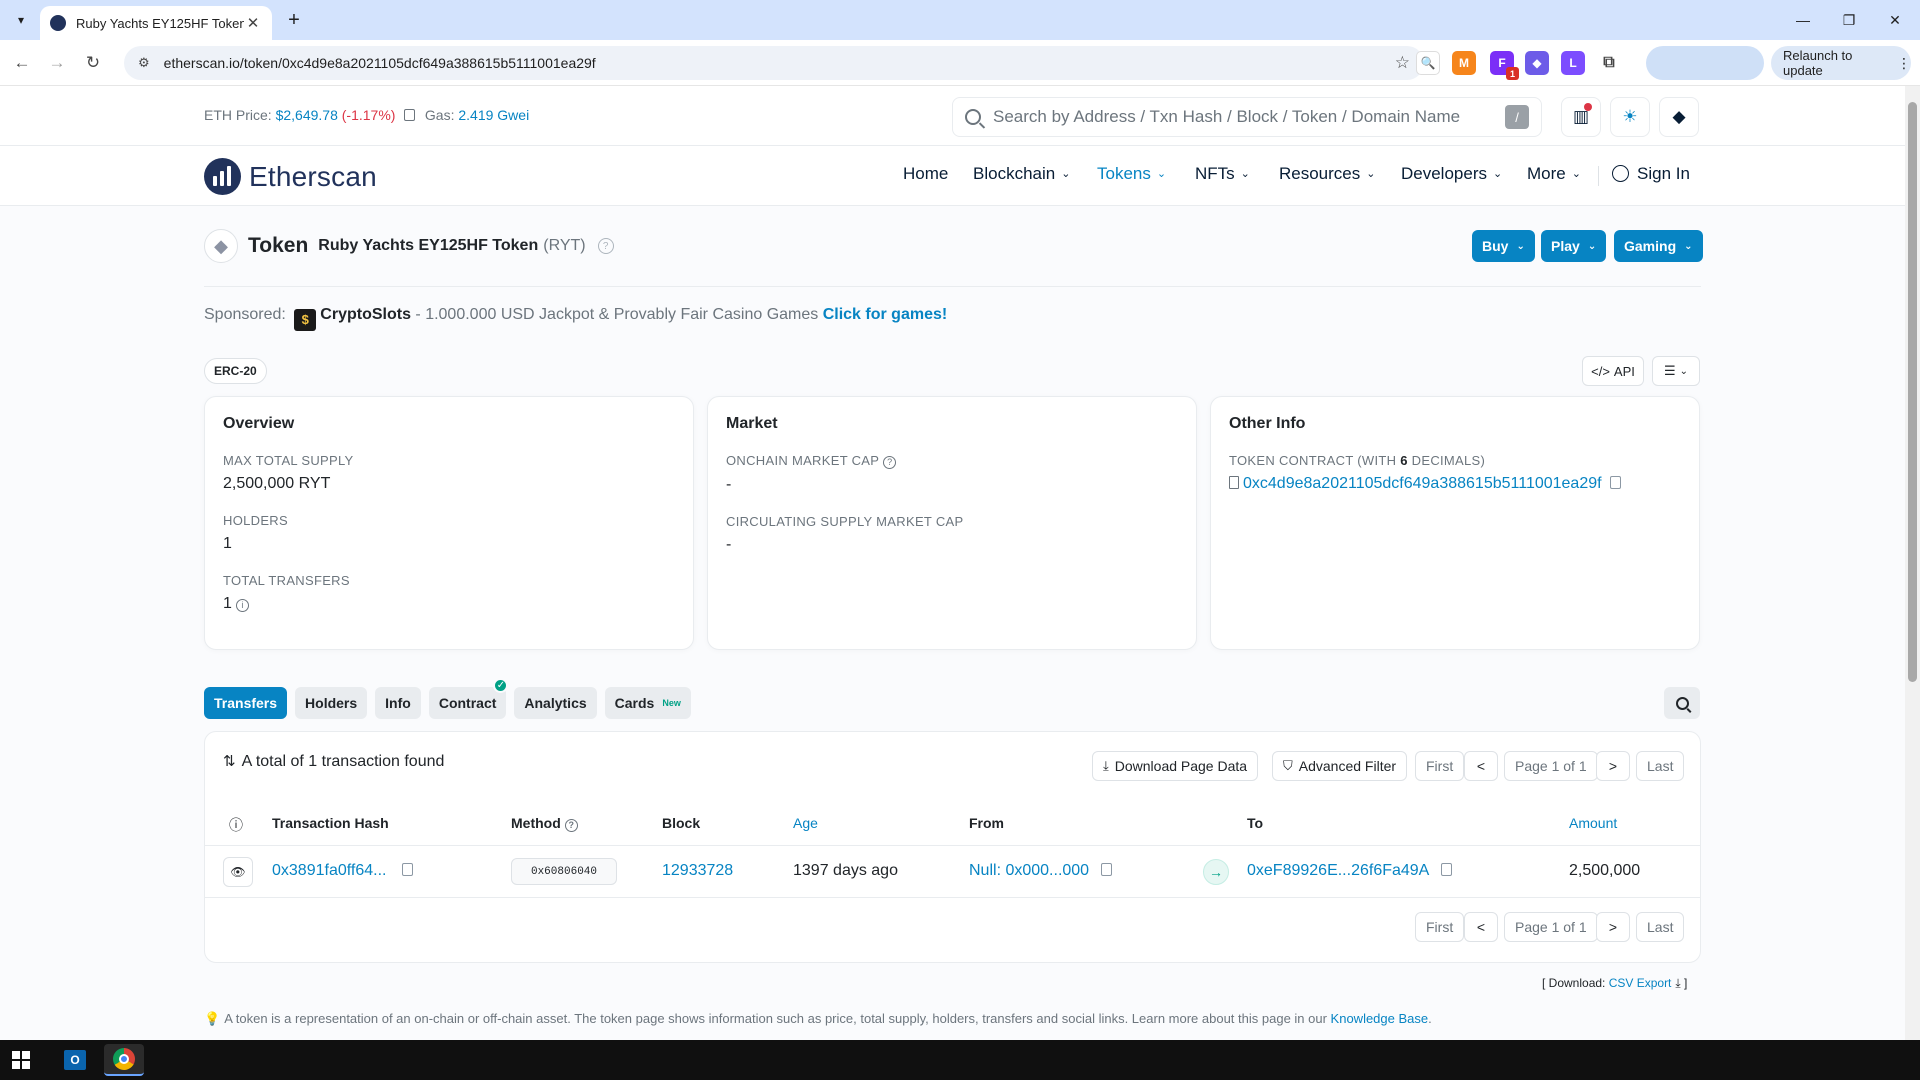 Image resolution: width=1920 pixels, height=1080 pixels. Describe the element at coordinates (1504, 65) in the screenshot. I see `extension-with-badge-icon: F1` at that location.